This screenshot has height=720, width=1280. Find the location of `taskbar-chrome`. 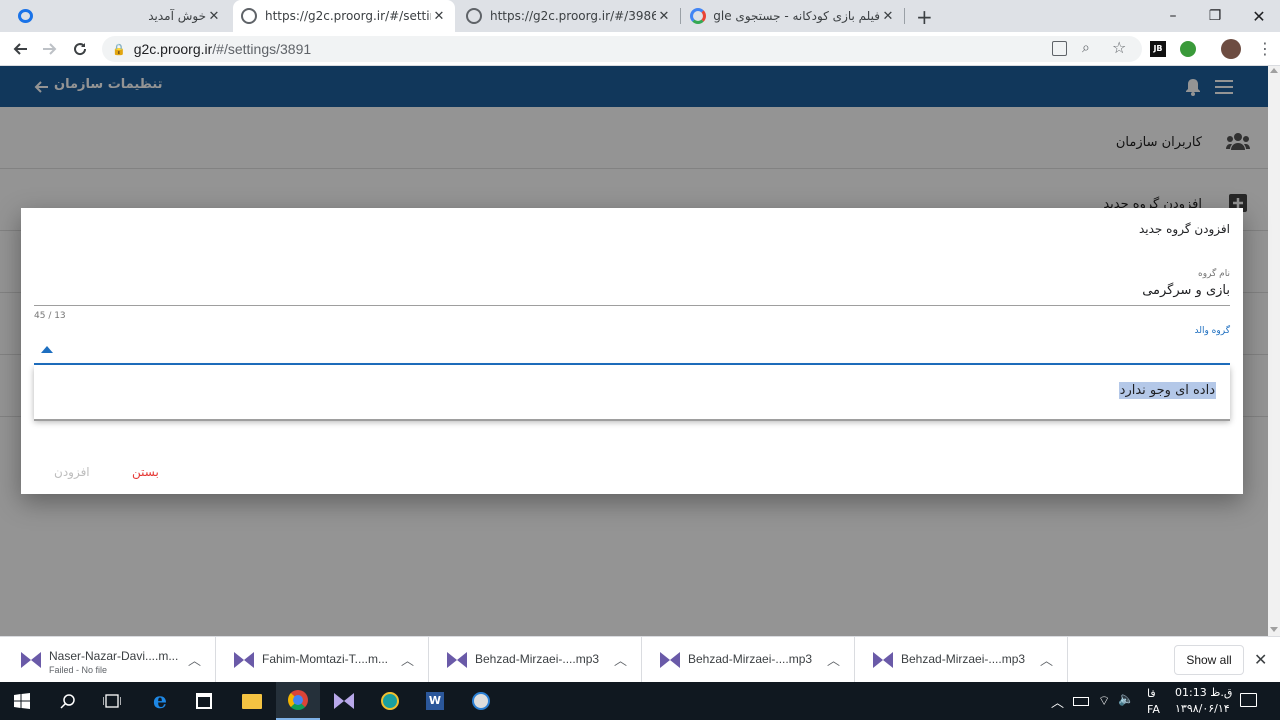

taskbar-chrome is located at coordinates (298, 701).